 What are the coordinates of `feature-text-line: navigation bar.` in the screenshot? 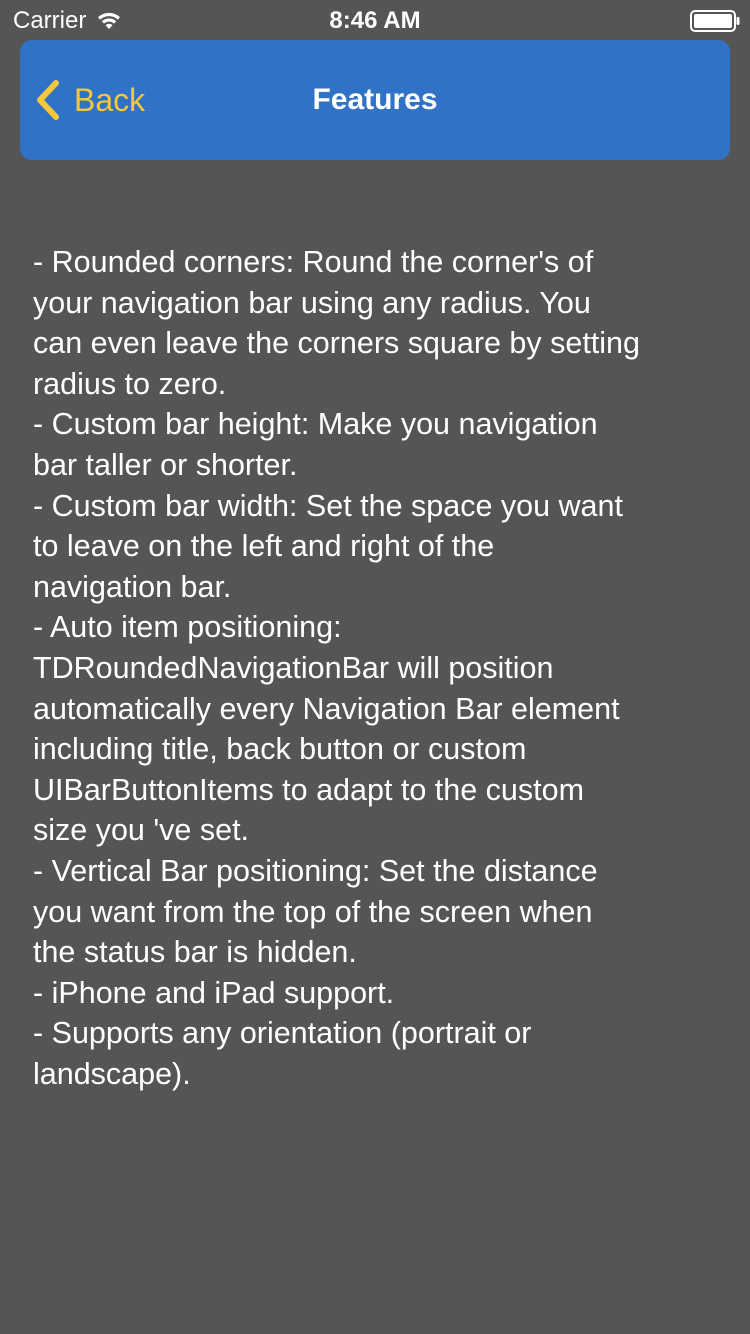 It's located at (132, 586).